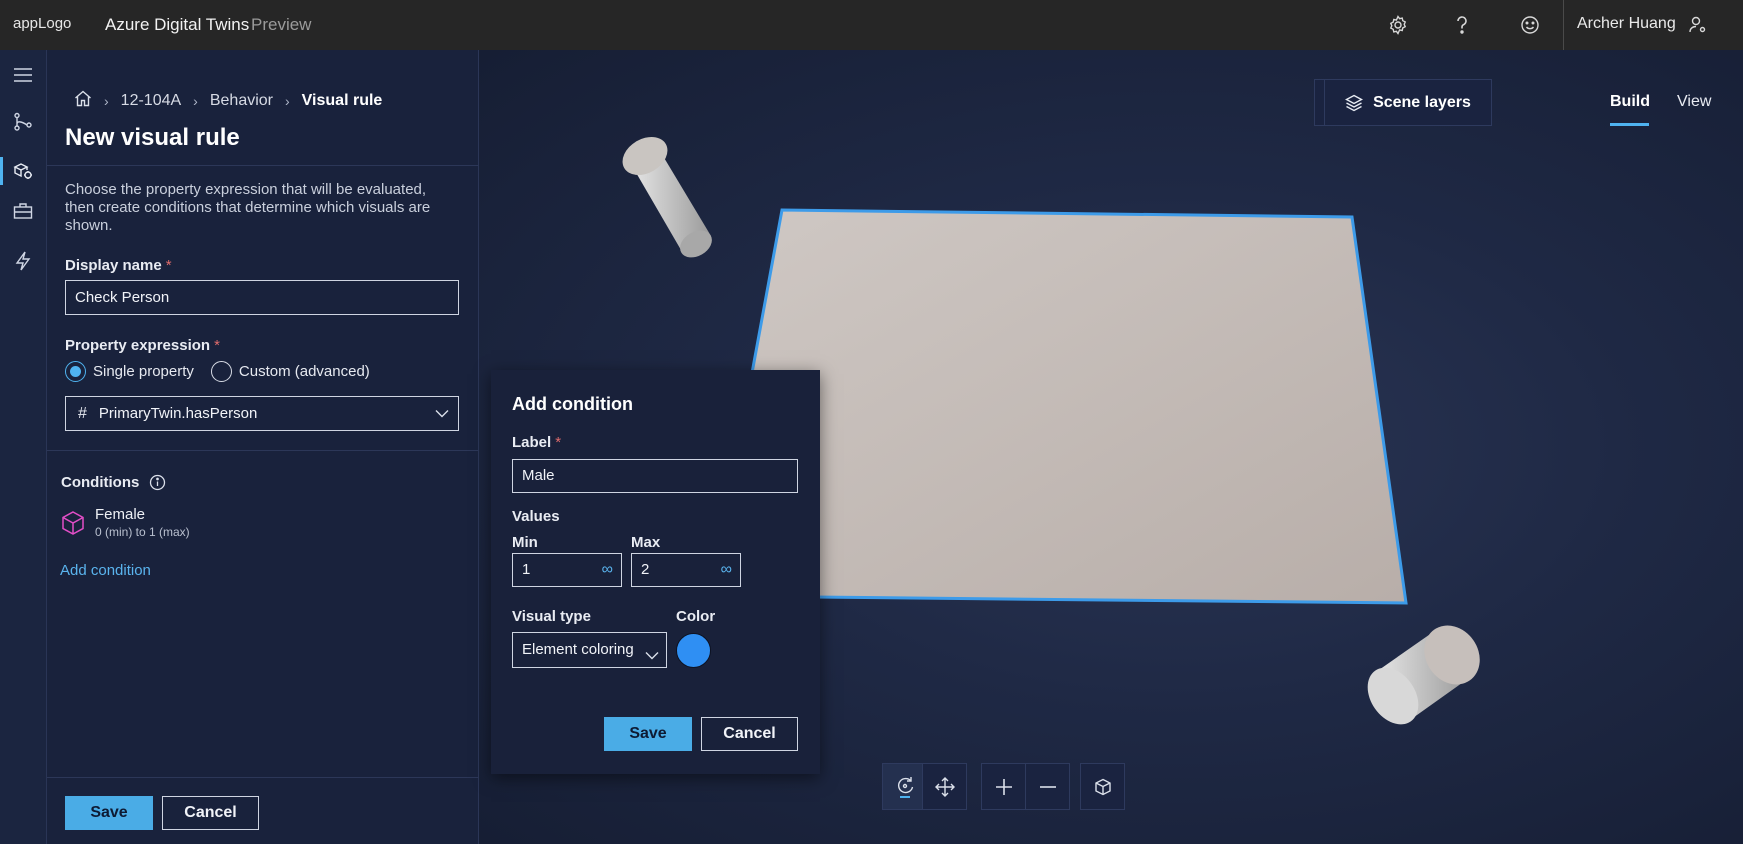  I want to click on zoom-in-icon, so click(1003, 786).